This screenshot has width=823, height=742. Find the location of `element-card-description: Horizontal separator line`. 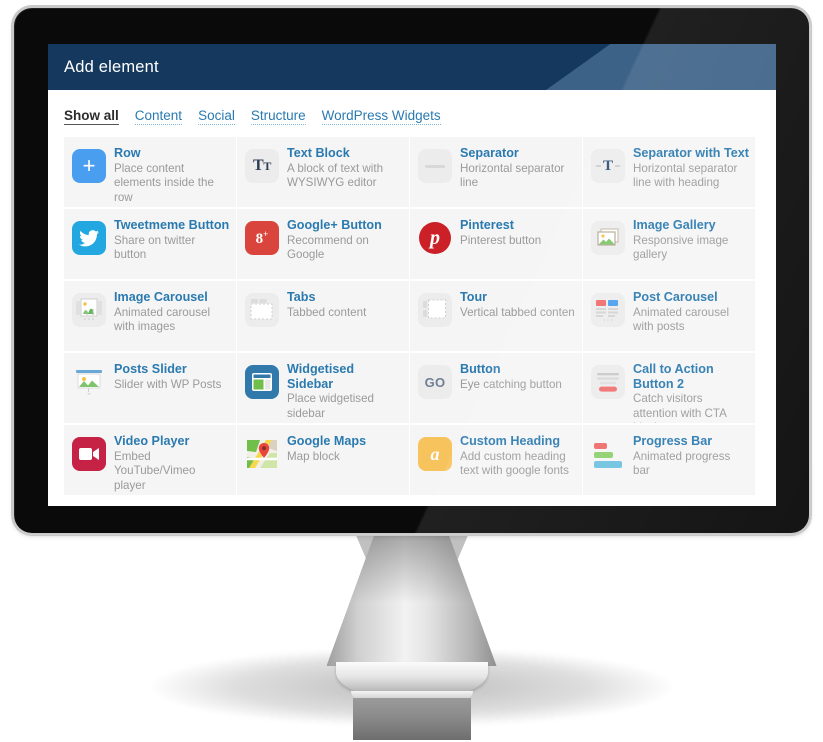

element-card-description: Horizontal separator line is located at coordinates (512, 175).